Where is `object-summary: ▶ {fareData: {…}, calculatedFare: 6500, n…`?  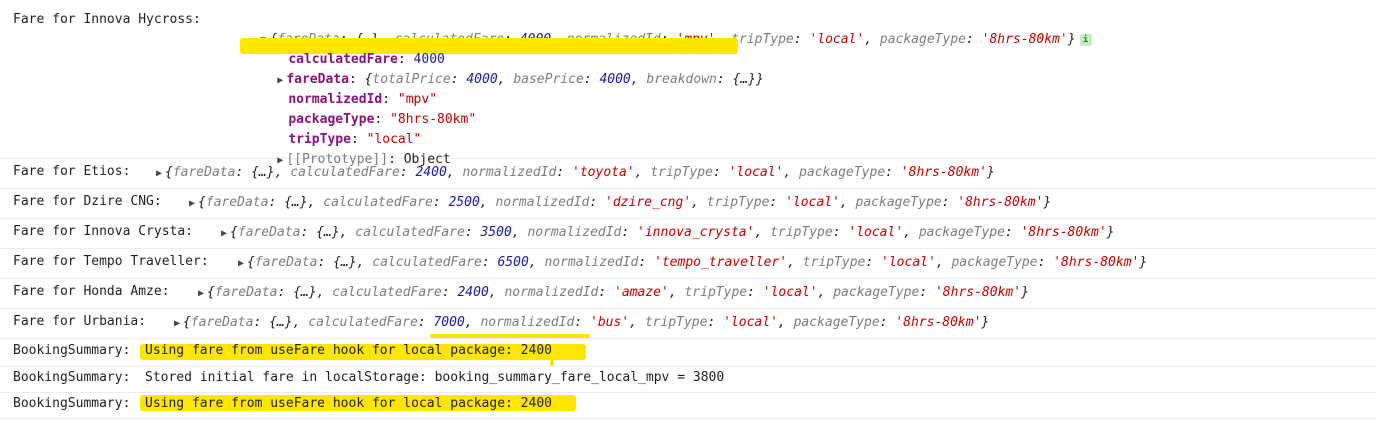
object-summary: ▶ {fareData: {…}, calculatedFare: 6500, n… is located at coordinates (691, 263).